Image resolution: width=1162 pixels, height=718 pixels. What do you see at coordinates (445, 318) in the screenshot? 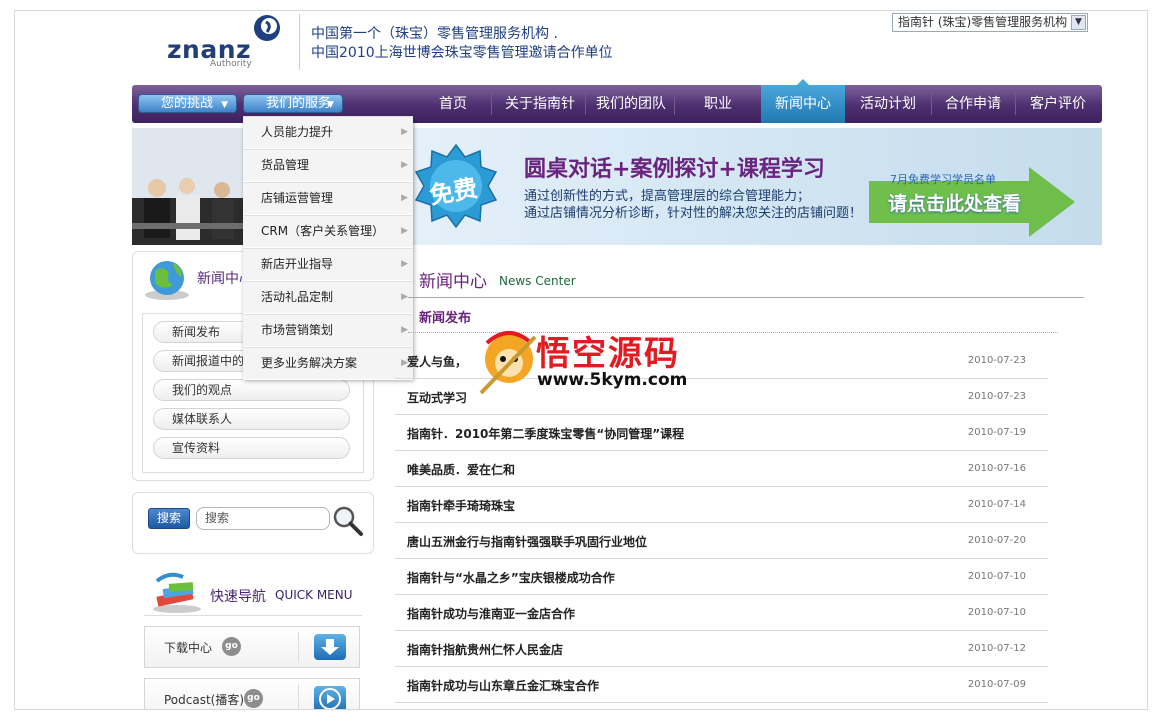
I see `news-section-title: 新闻发布` at bounding box center [445, 318].